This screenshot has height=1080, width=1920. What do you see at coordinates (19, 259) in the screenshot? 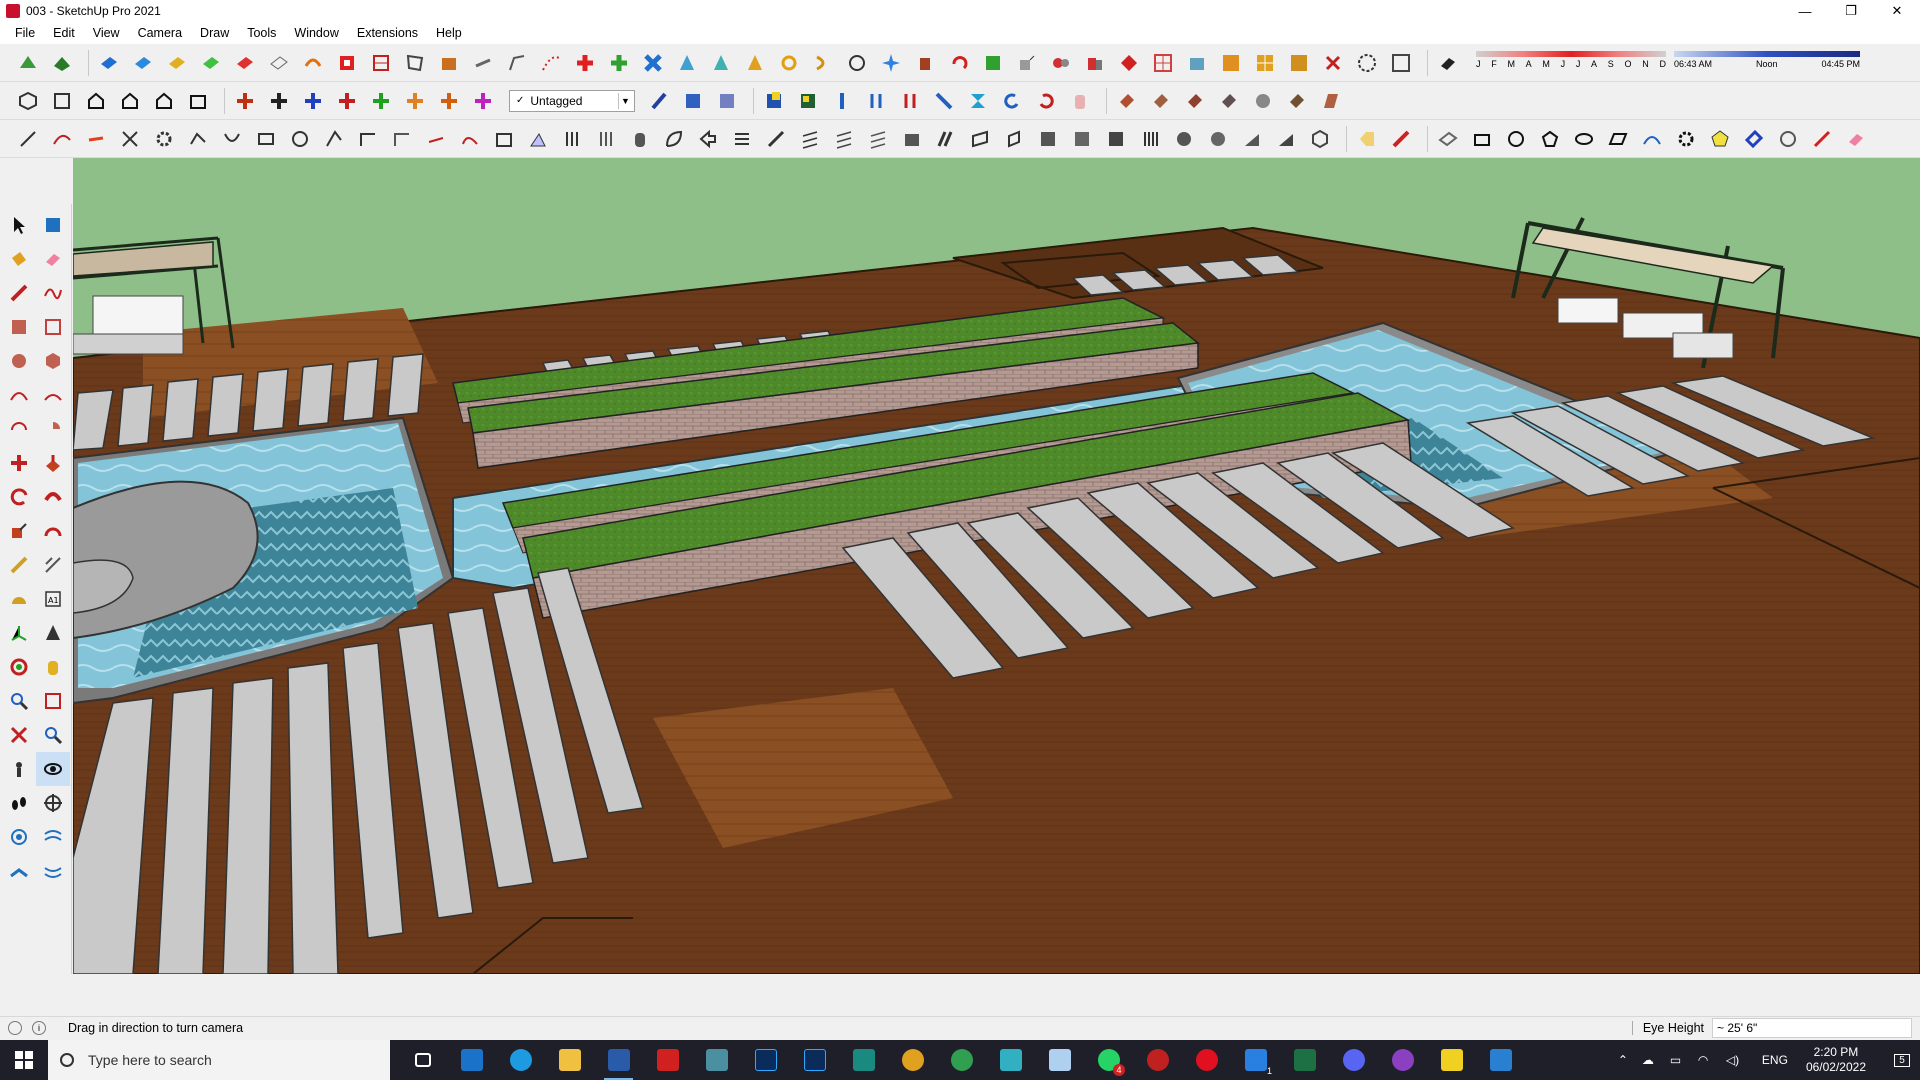
I see `paint-bucket-icon` at bounding box center [19, 259].